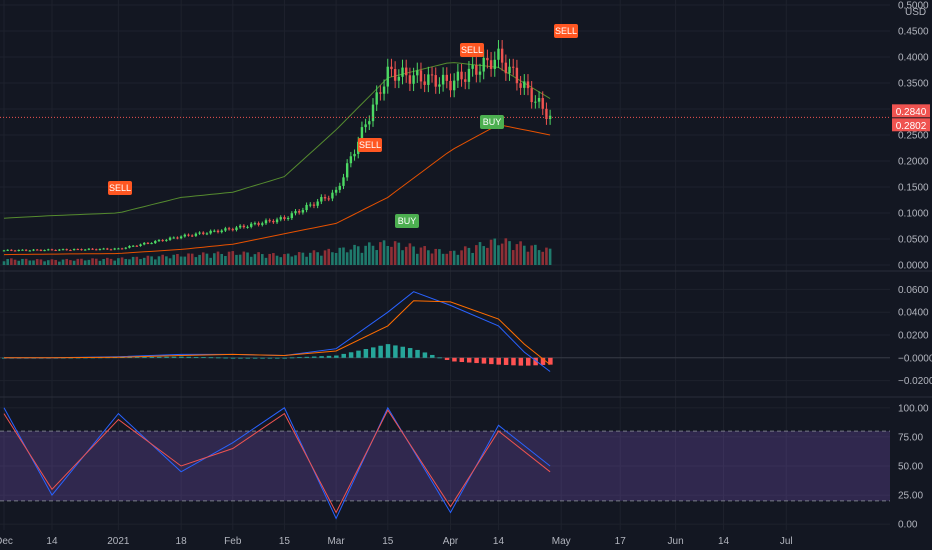 The image size is (932, 550). Describe the element at coordinates (910, 467) in the screenshot. I see `y-tick-label: 50.00` at that location.